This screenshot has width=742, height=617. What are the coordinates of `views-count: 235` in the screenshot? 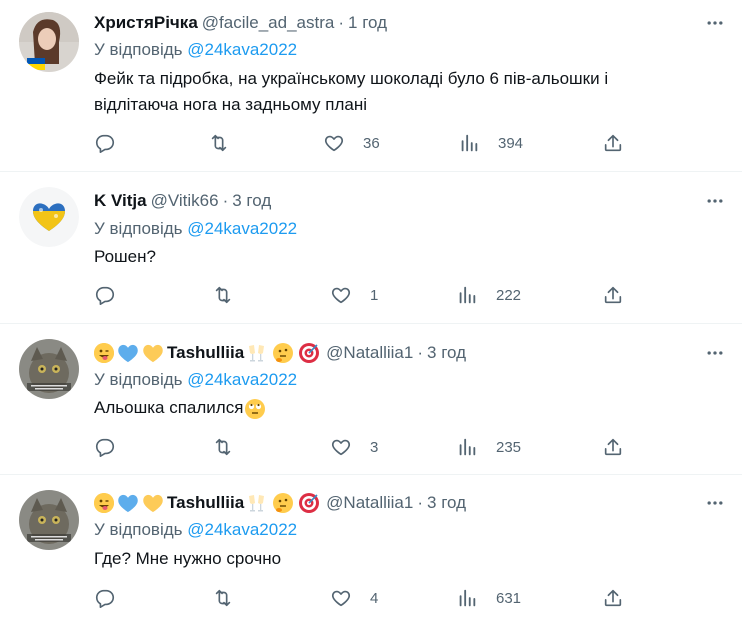 It's located at (509, 447).